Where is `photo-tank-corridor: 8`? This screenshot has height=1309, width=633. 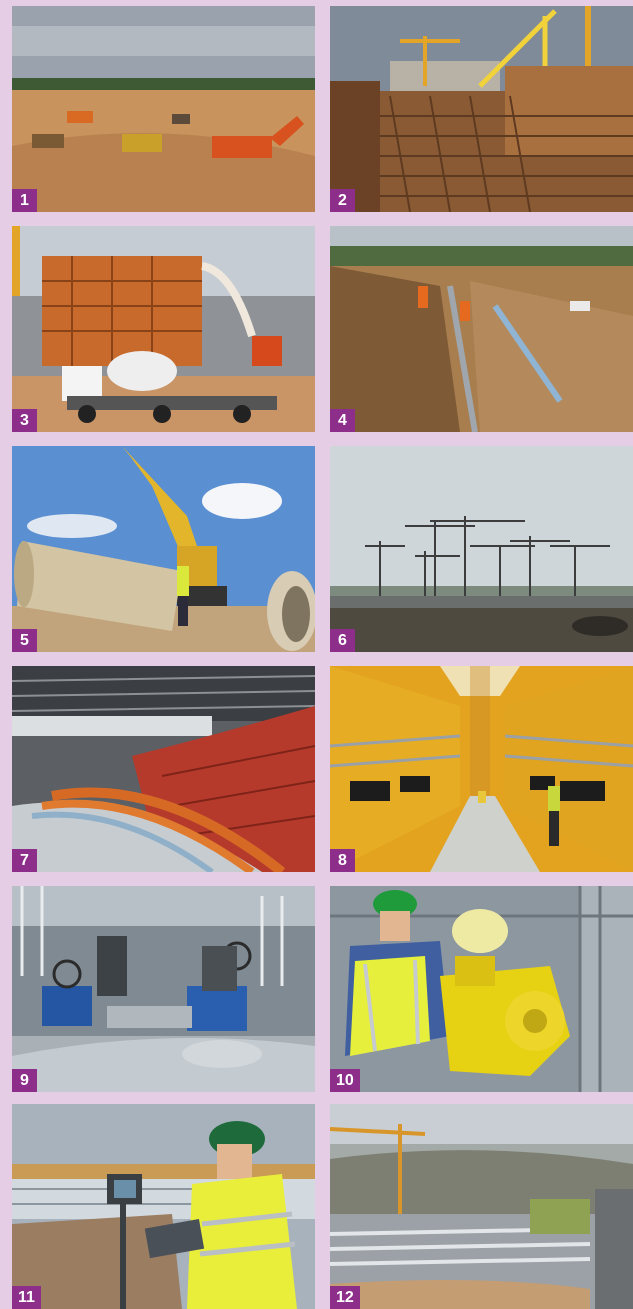
photo-tank-corridor: 8 is located at coordinates (481, 769).